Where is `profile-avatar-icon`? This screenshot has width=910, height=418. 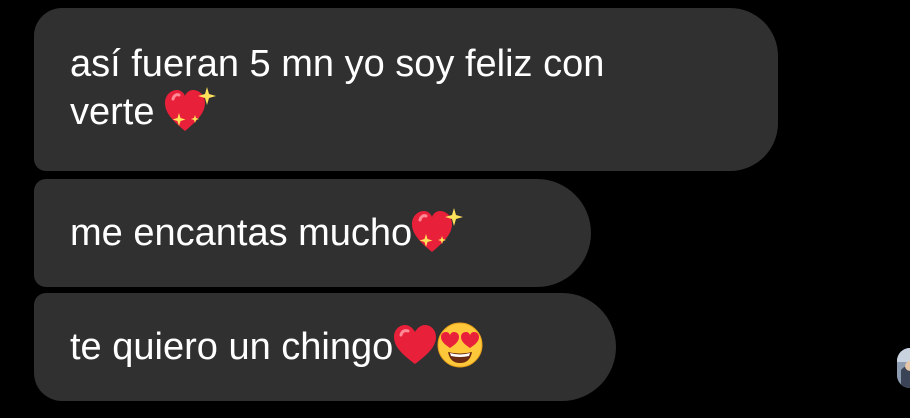 profile-avatar-icon is located at coordinates (903, 368).